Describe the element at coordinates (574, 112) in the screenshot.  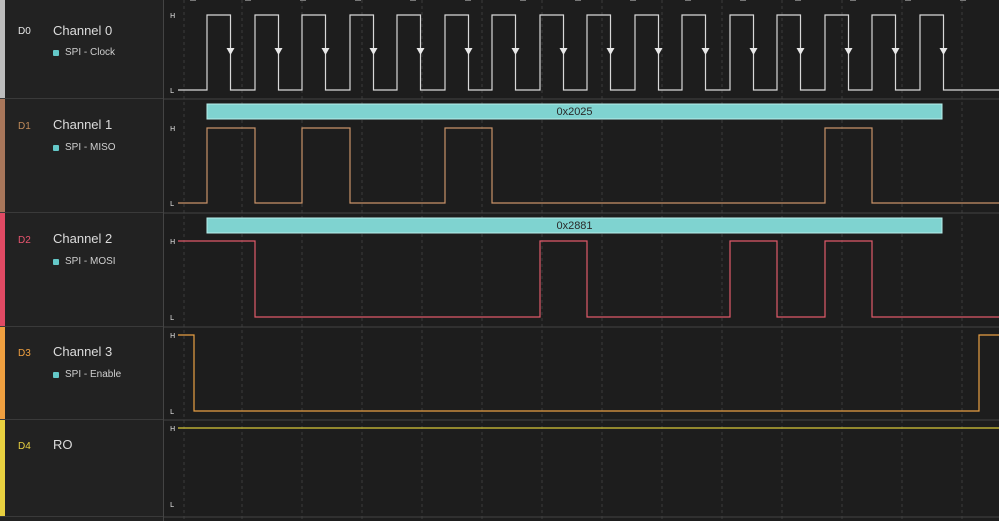
I see `packet-value: 0x2025` at that location.